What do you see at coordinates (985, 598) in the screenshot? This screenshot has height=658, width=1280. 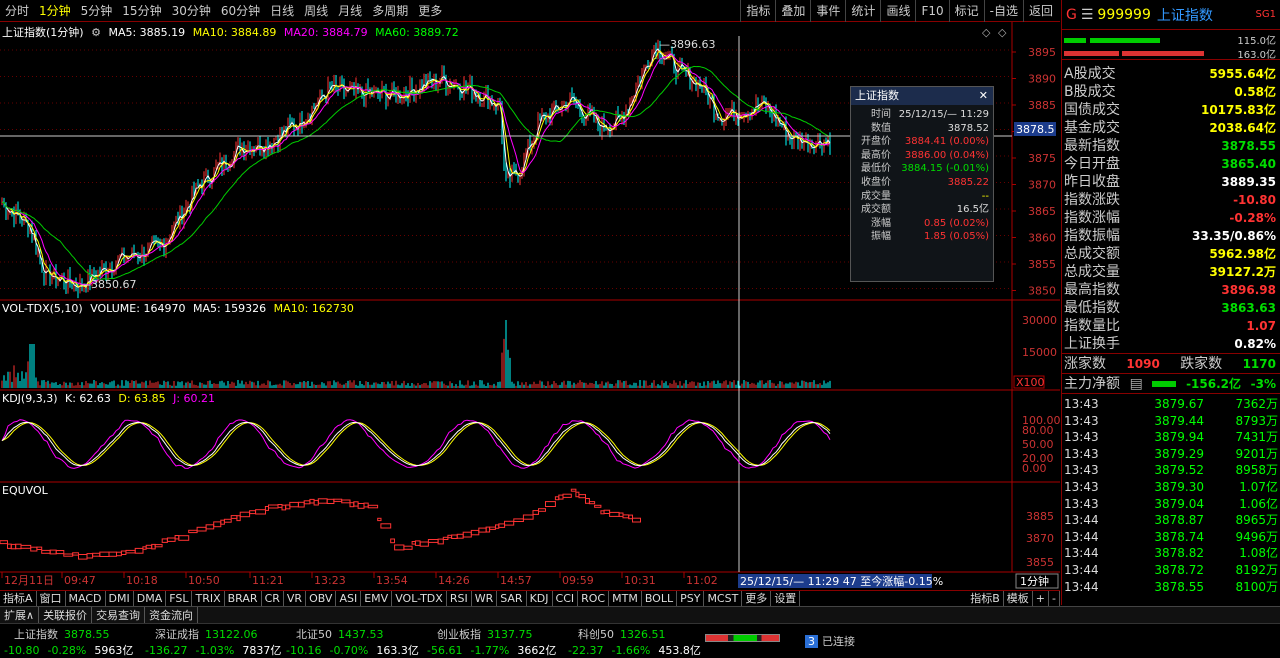 I see `template-tab: 指标B` at bounding box center [985, 598].